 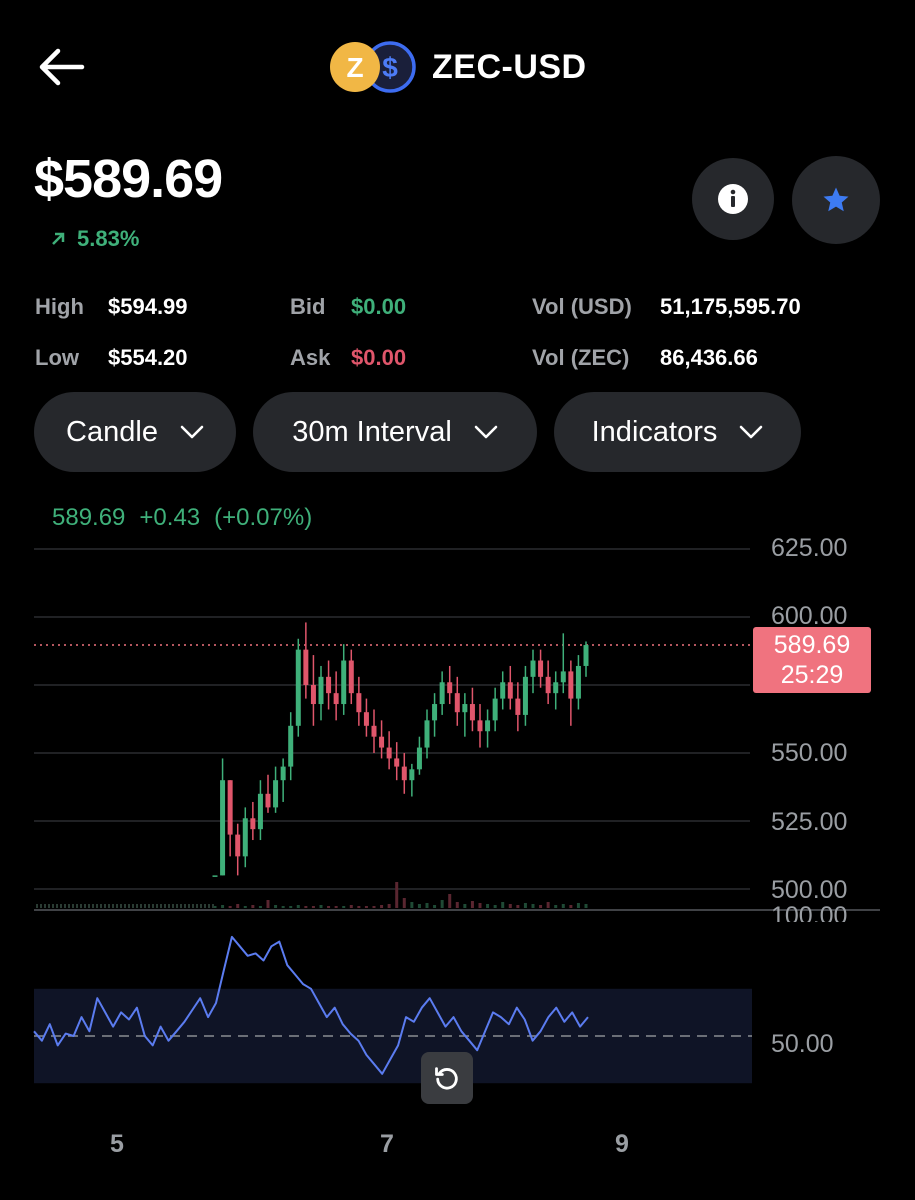 What do you see at coordinates (809, 890) in the screenshot?
I see `y-tick-500: 500.00` at bounding box center [809, 890].